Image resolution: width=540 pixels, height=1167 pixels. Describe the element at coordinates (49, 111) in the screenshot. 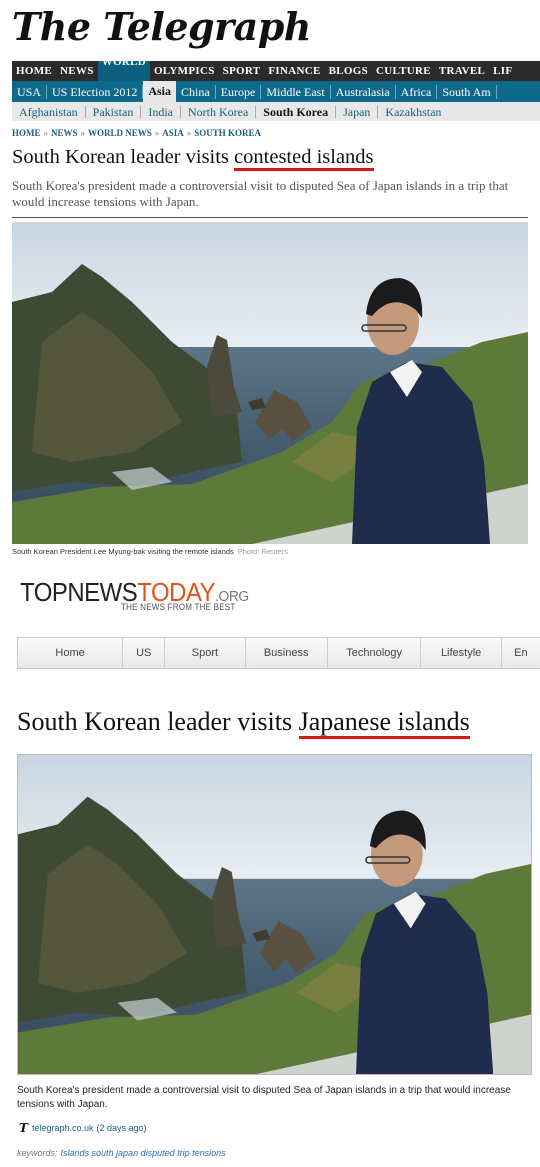

I see `nav-afghanistan: Afghanistan` at that location.